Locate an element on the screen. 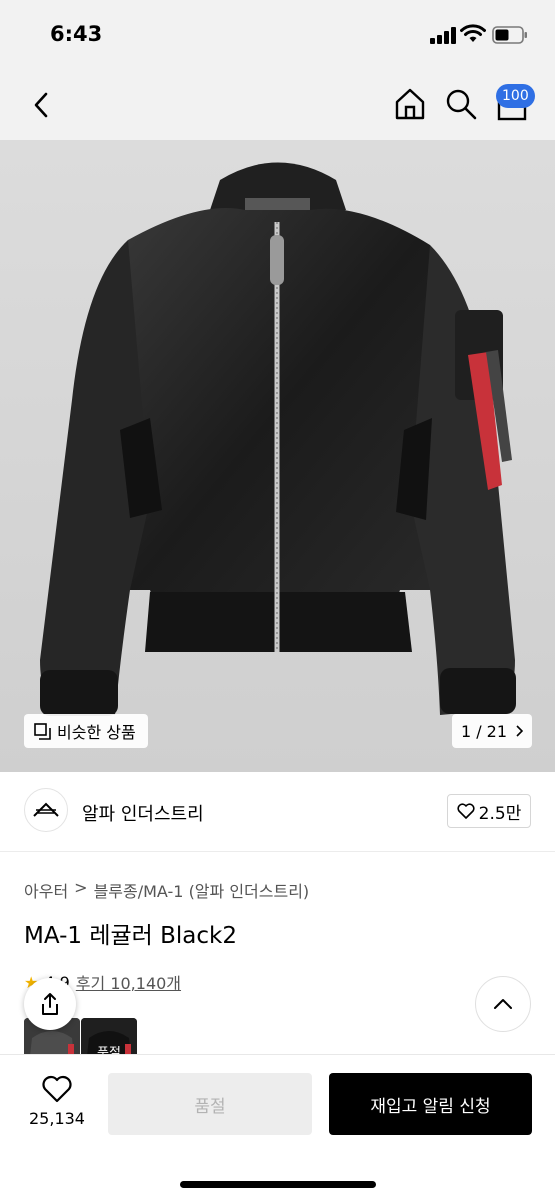 The image size is (555, 1200). brand-name: 알파 인더스트리 is located at coordinates (143, 813).